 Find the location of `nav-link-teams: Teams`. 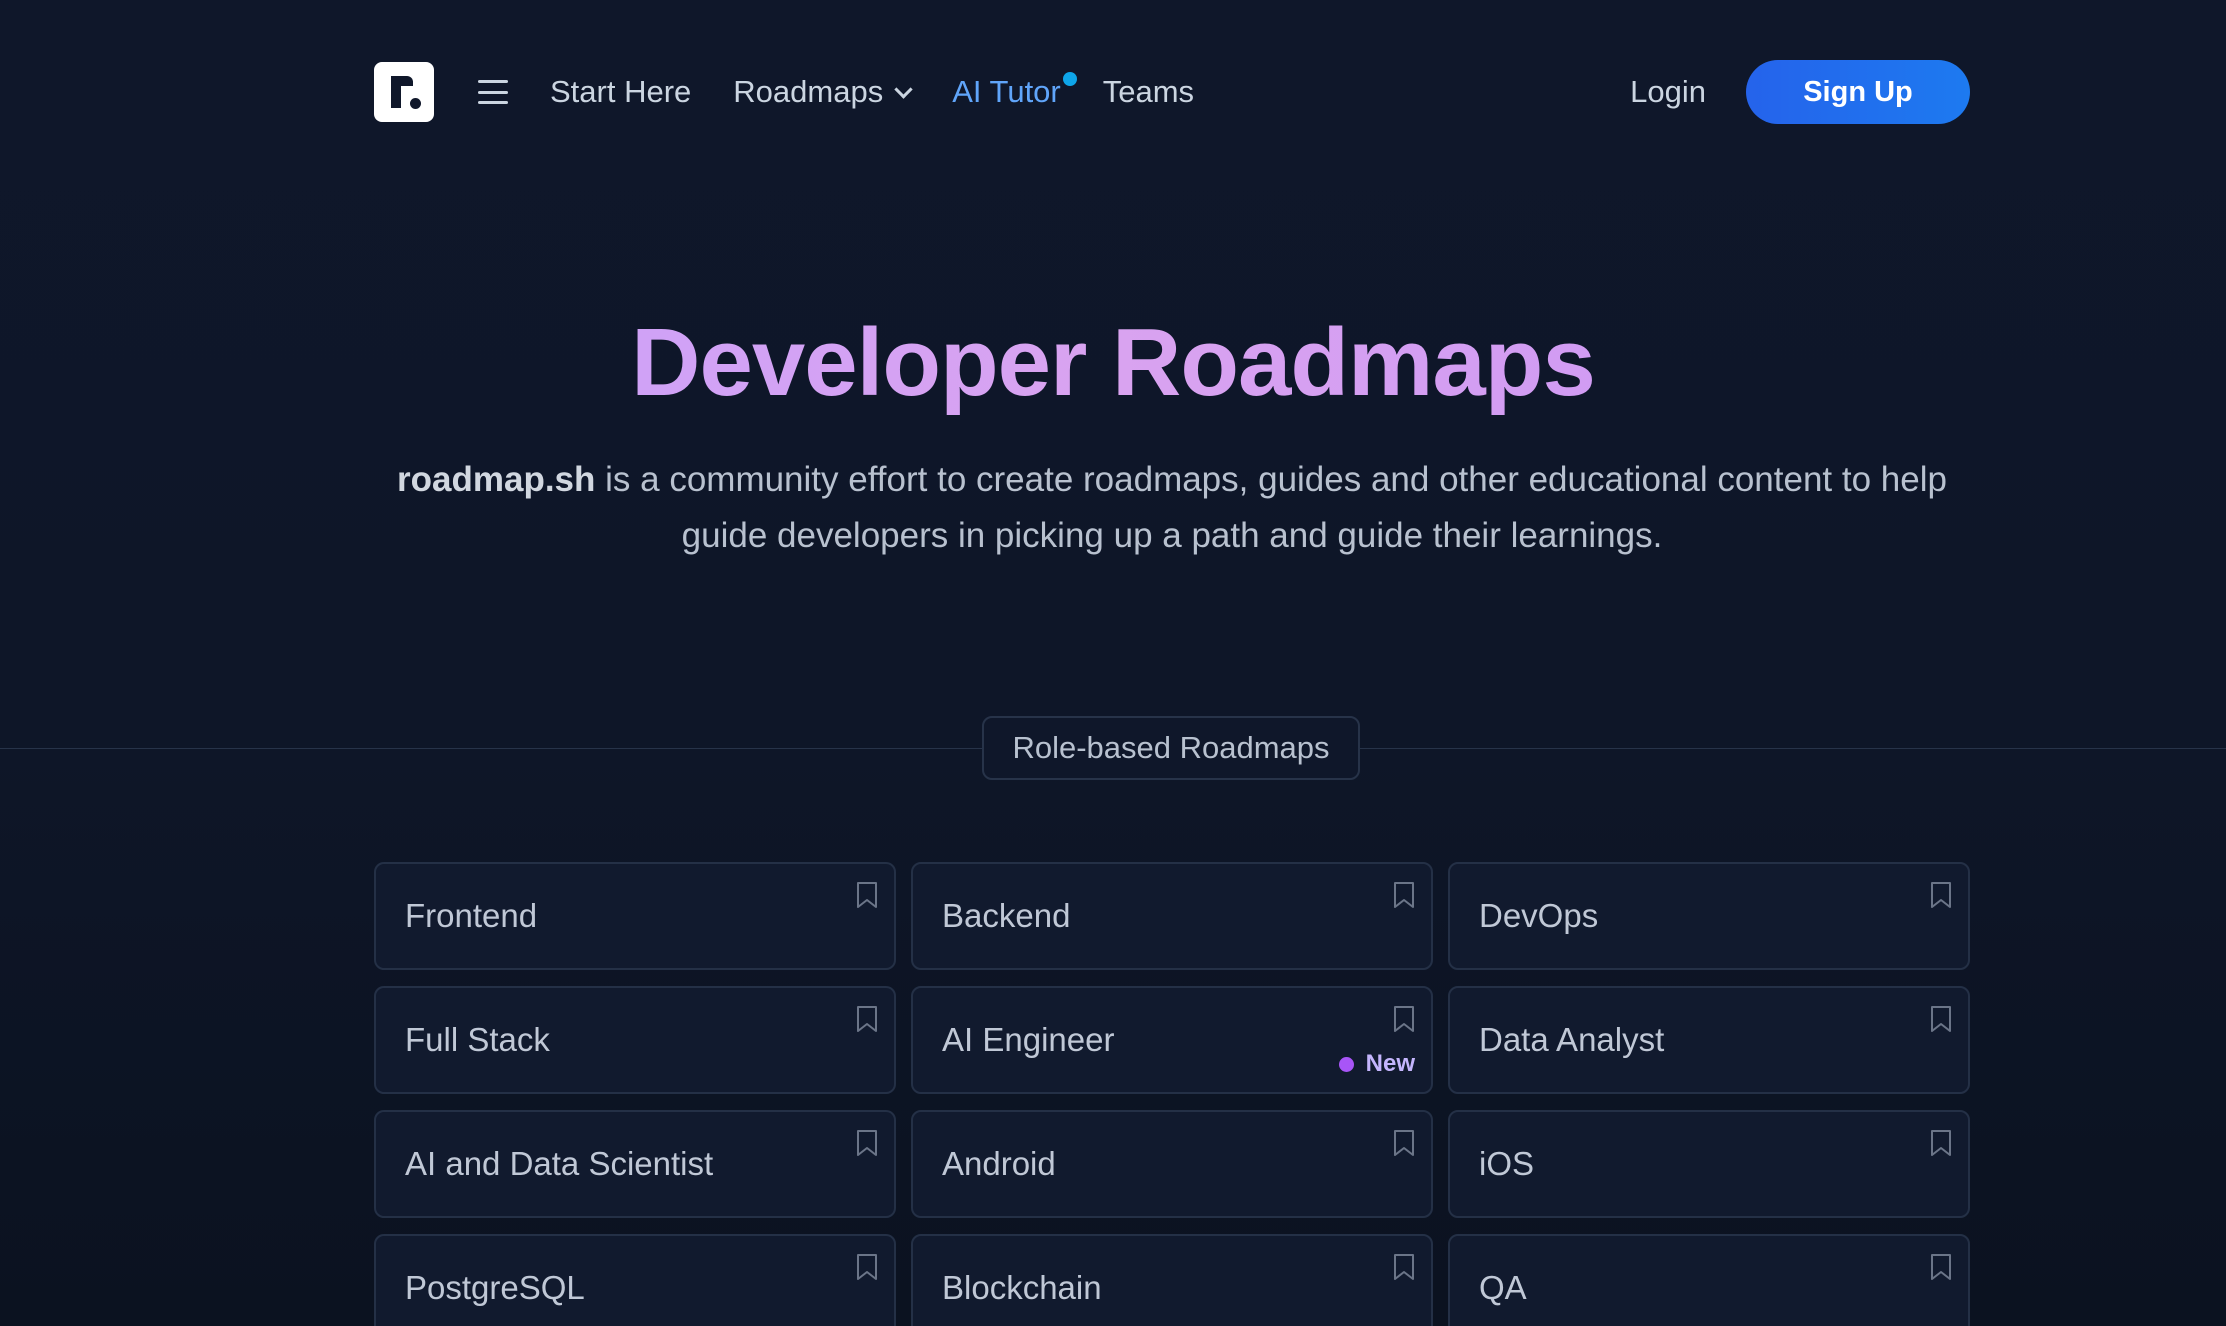

nav-link-teams: Teams is located at coordinates (1148, 92).